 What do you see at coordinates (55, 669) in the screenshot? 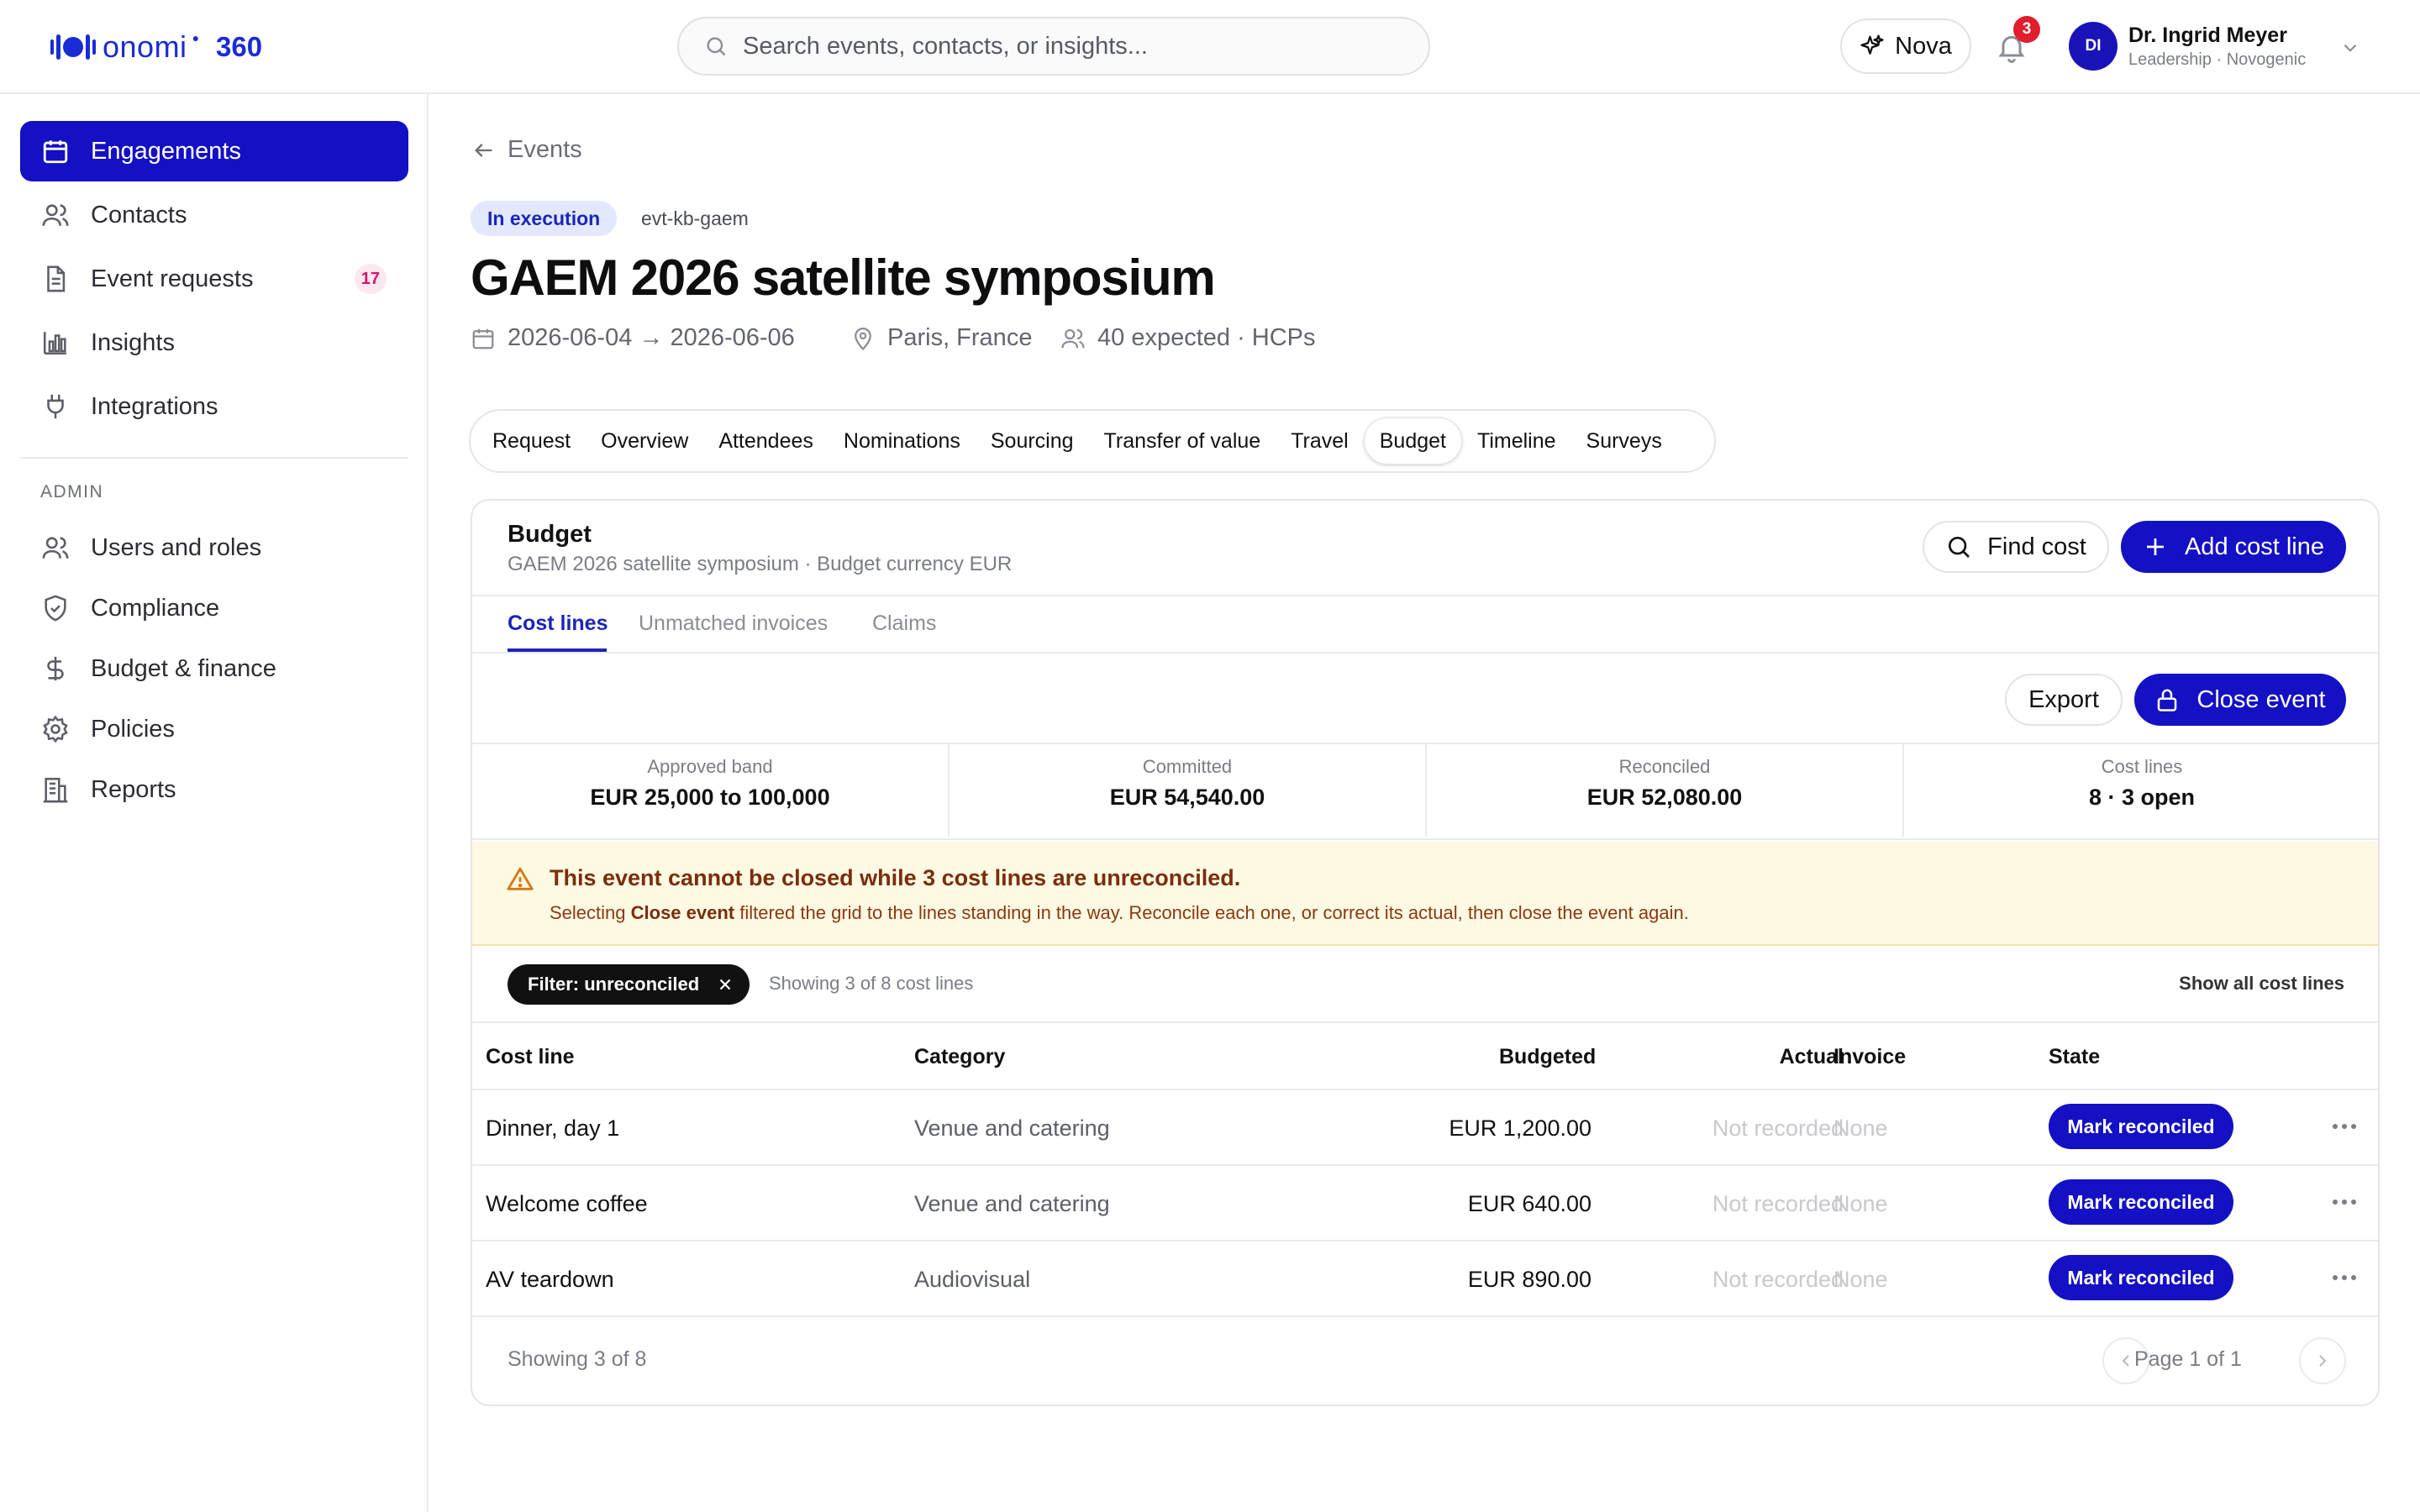
I see `dollar-icon` at bounding box center [55, 669].